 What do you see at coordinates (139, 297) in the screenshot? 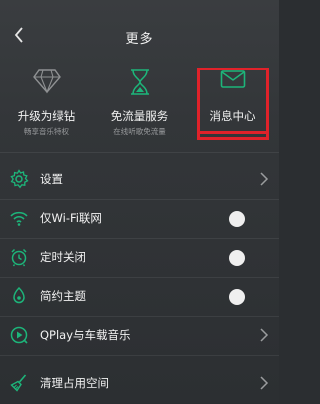
I see `list-item-simple-theme: 简约主题` at bounding box center [139, 297].